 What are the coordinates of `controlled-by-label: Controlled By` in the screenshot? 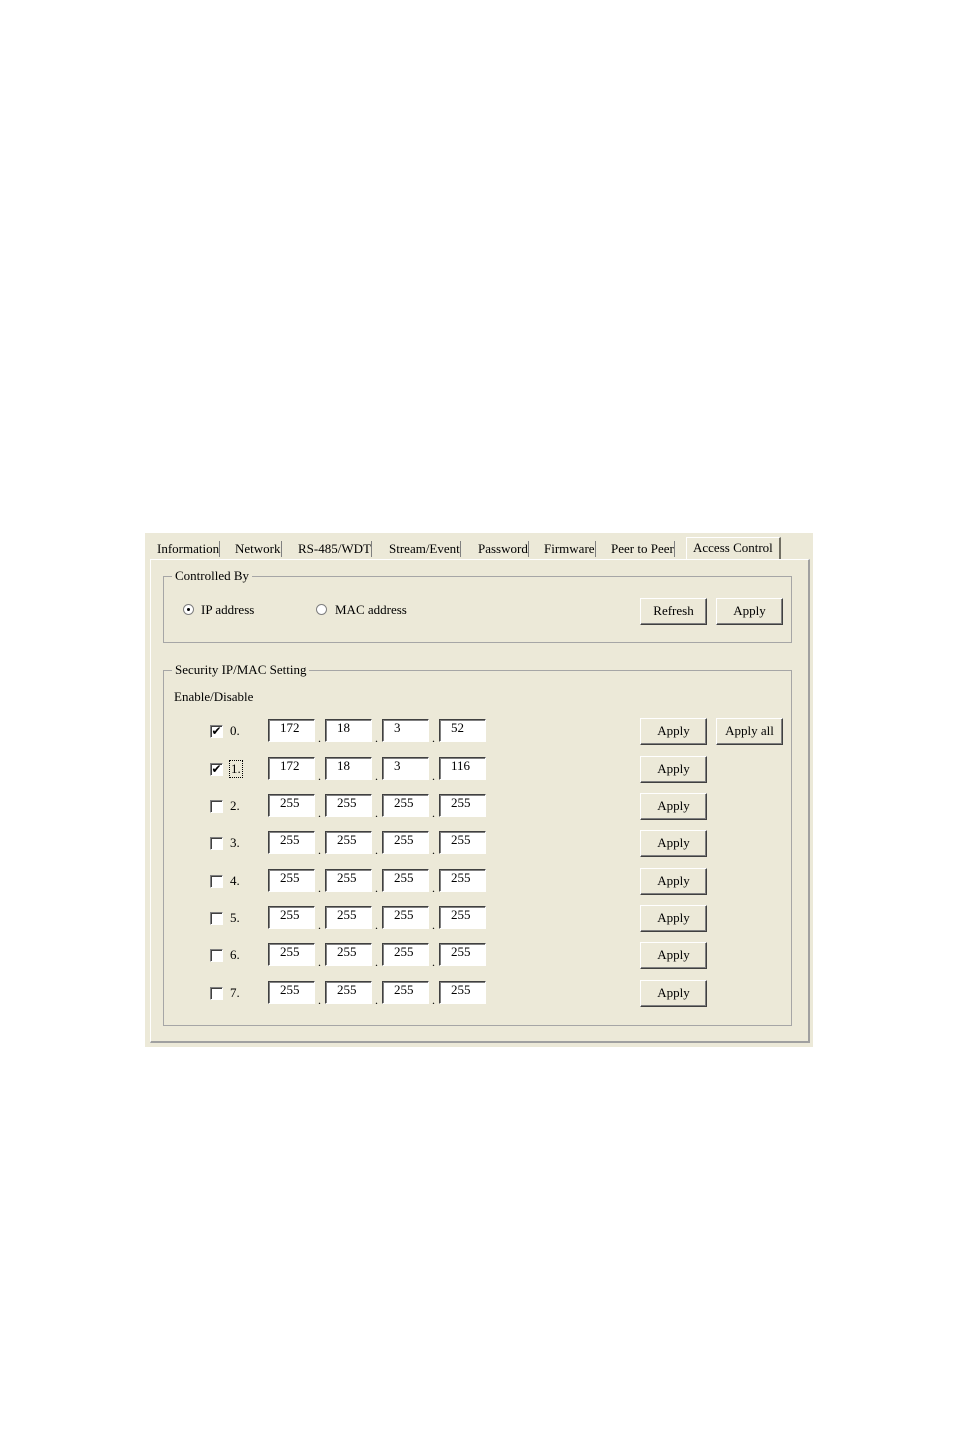 It's located at (212, 576).